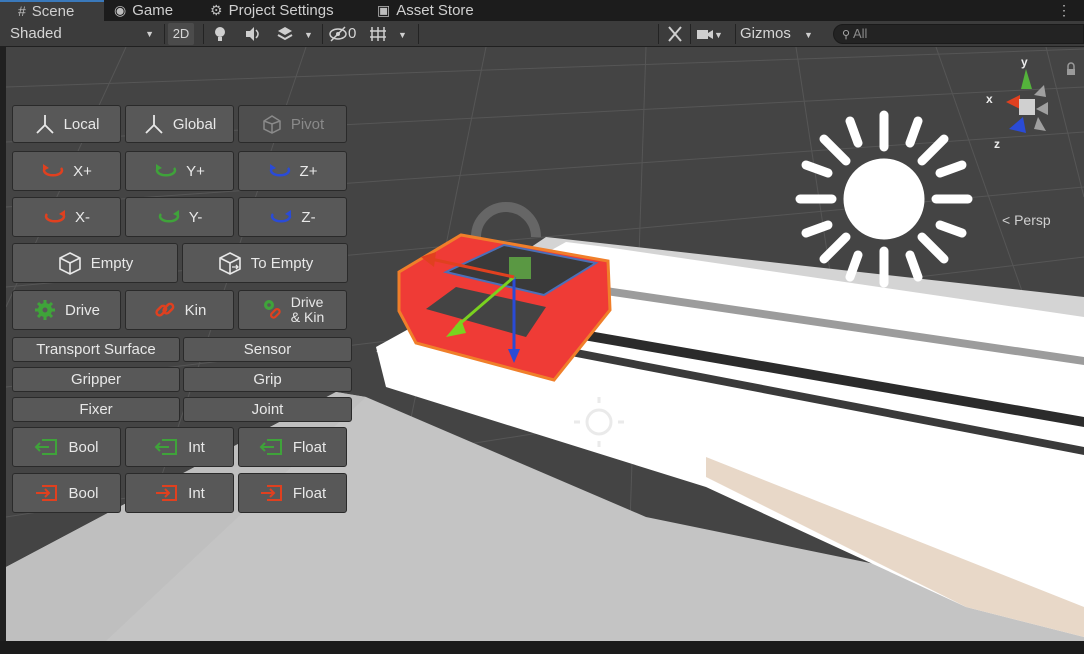 This screenshot has height=654, width=1084. What do you see at coordinates (179, 124) in the screenshot?
I see `global-button: Global` at bounding box center [179, 124].